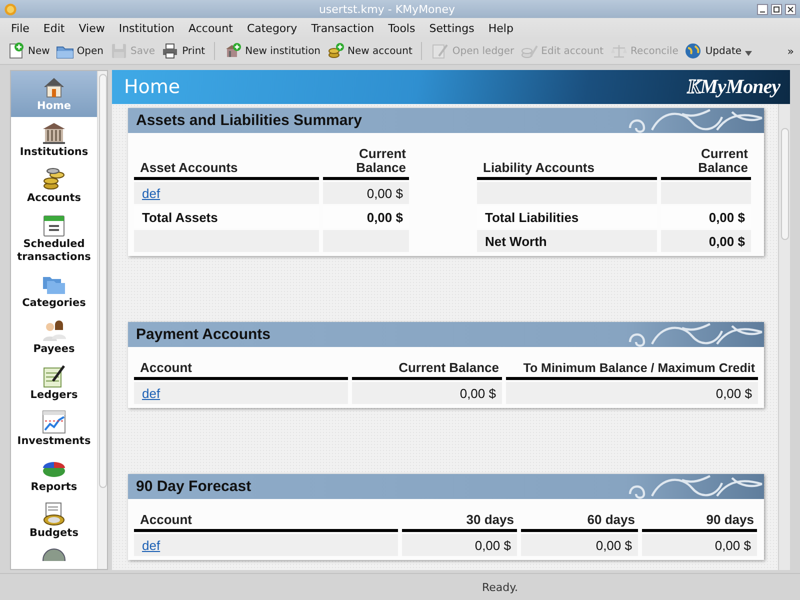 This screenshot has height=600, width=800. I want to click on toolbar-button: Update, so click(718, 51).